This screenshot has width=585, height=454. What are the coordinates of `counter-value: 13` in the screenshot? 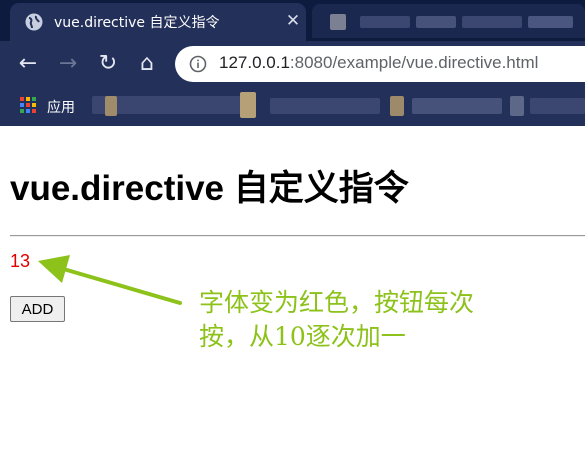 It's located at (20, 261).